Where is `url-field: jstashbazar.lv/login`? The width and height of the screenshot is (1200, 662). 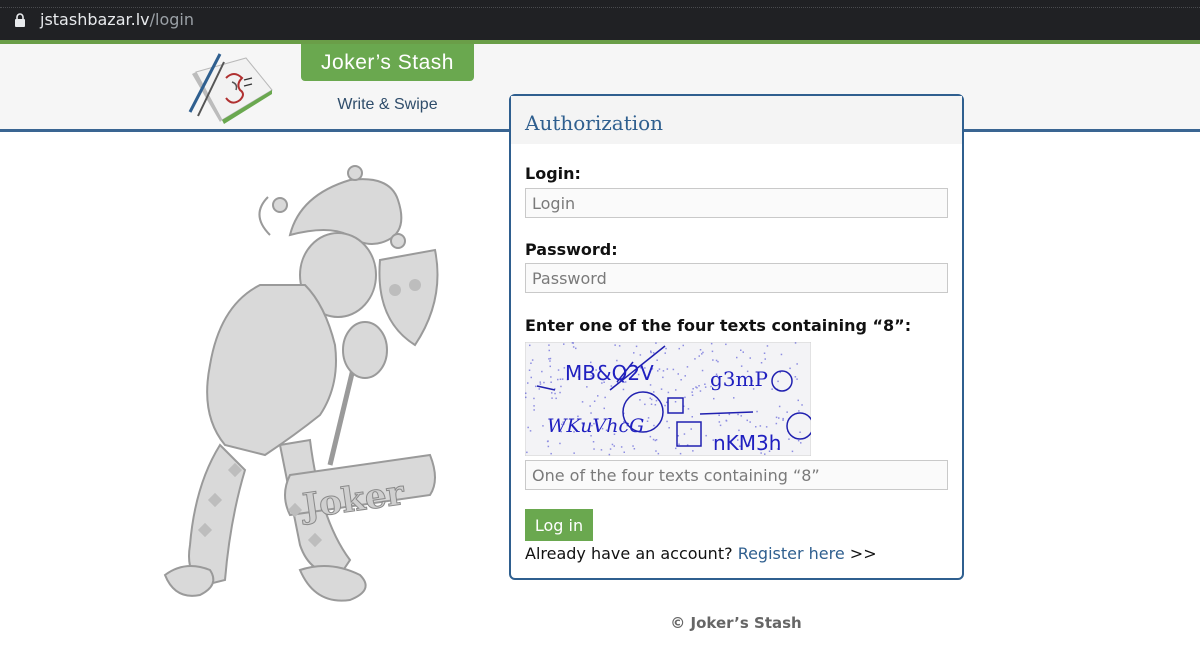 url-field: jstashbazar.lv/login is located at coordinates (117, 20).